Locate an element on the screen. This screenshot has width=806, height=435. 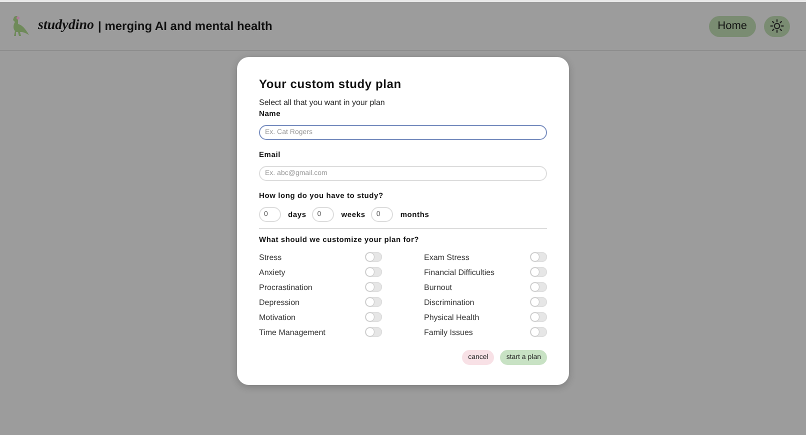
option-label: Motivation is located at coordinates (277, 317).